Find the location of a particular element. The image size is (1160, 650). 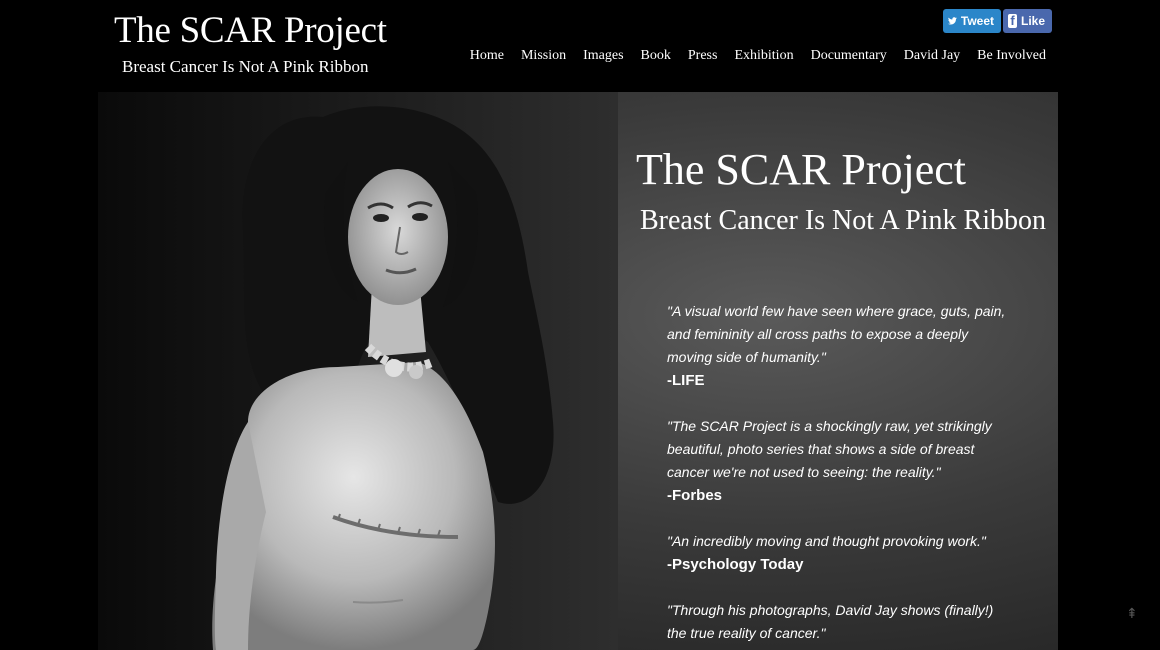

tweet-button: Tweet is located at coordinates (972, 21).